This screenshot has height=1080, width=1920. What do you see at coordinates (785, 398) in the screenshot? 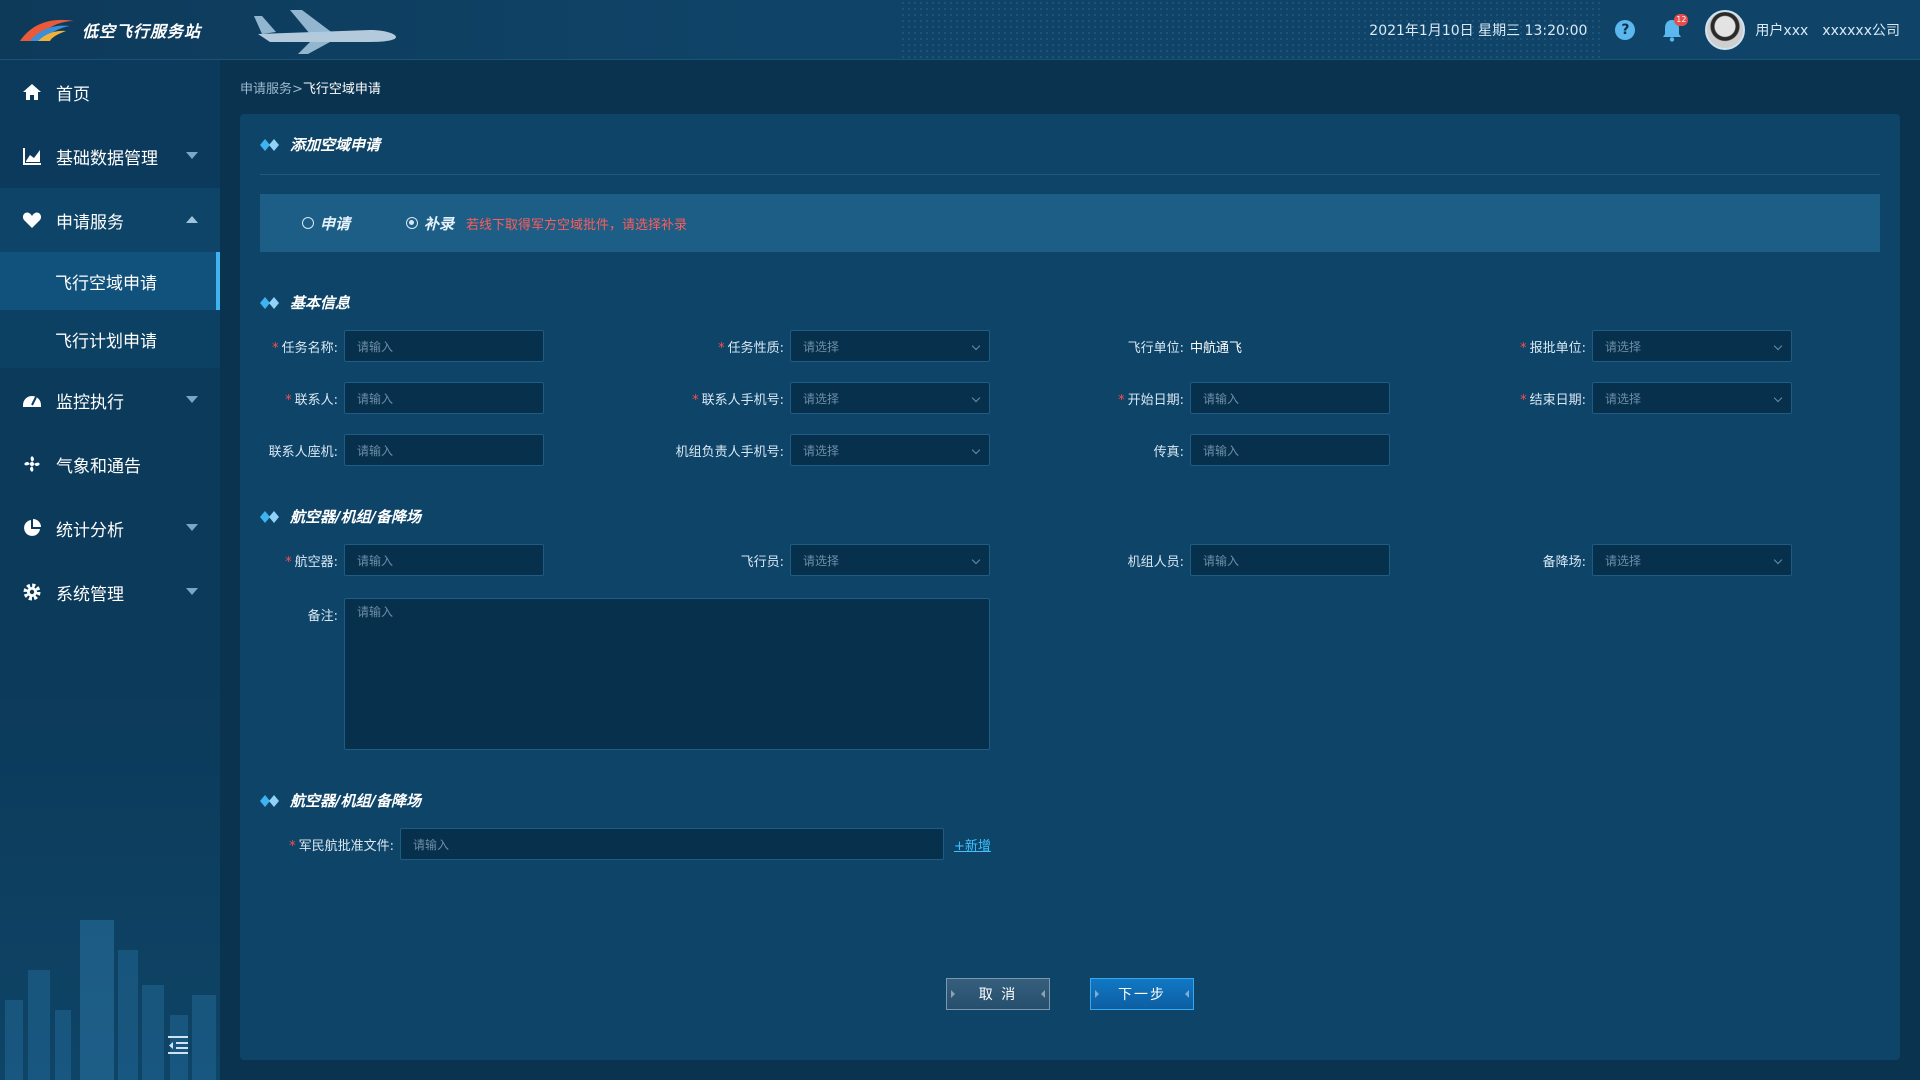
I see `contact-phone-field: * 联系人手机号: 请选择` at bounding box center [785, 398].